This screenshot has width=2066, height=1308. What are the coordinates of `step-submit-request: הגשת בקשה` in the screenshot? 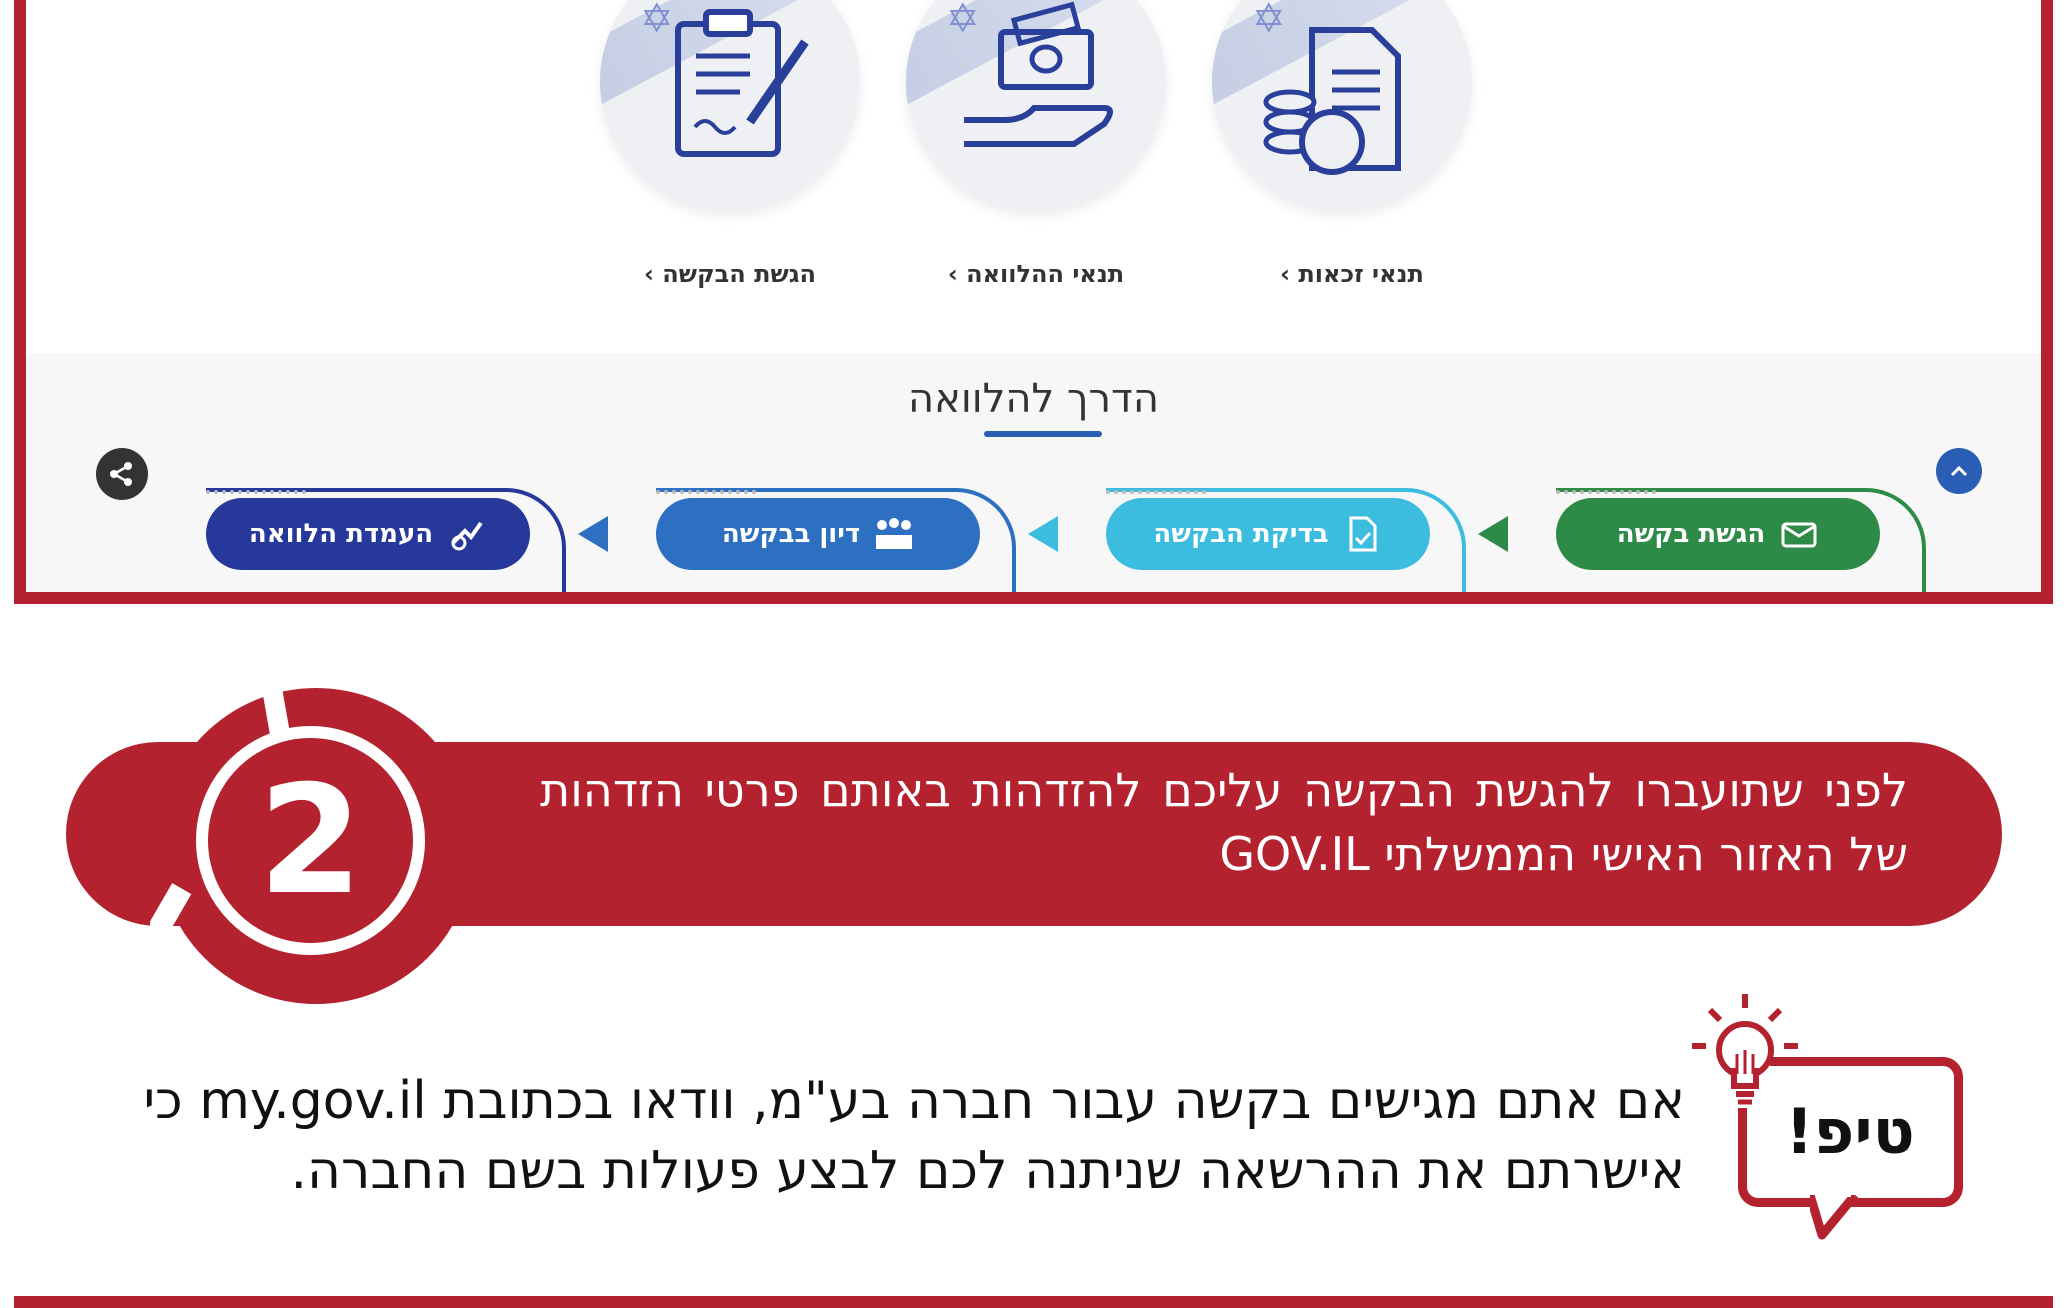 It's located at (1718, 534).